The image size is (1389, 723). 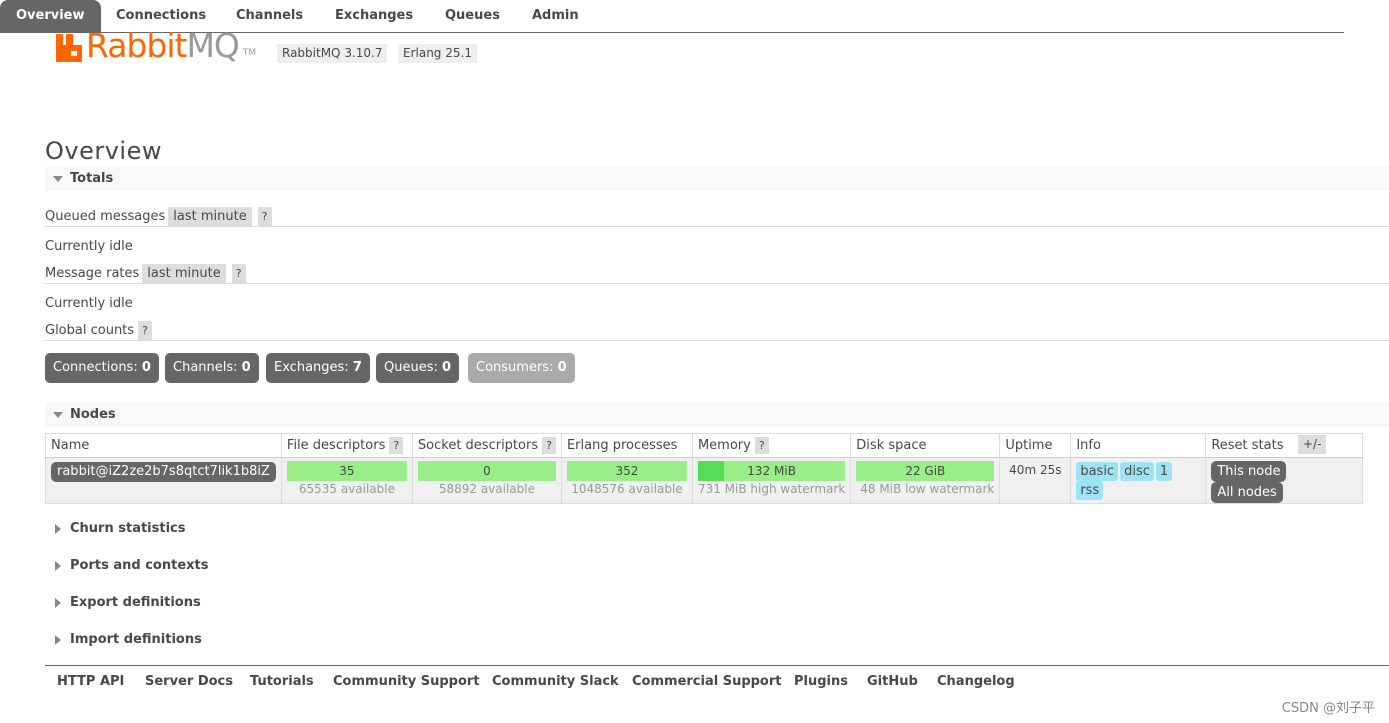 What do you see at coordinates (626, 445) in the screenshot?
I see `col-erlang-processes: Erlang processes` at bounding box center [626, 445].